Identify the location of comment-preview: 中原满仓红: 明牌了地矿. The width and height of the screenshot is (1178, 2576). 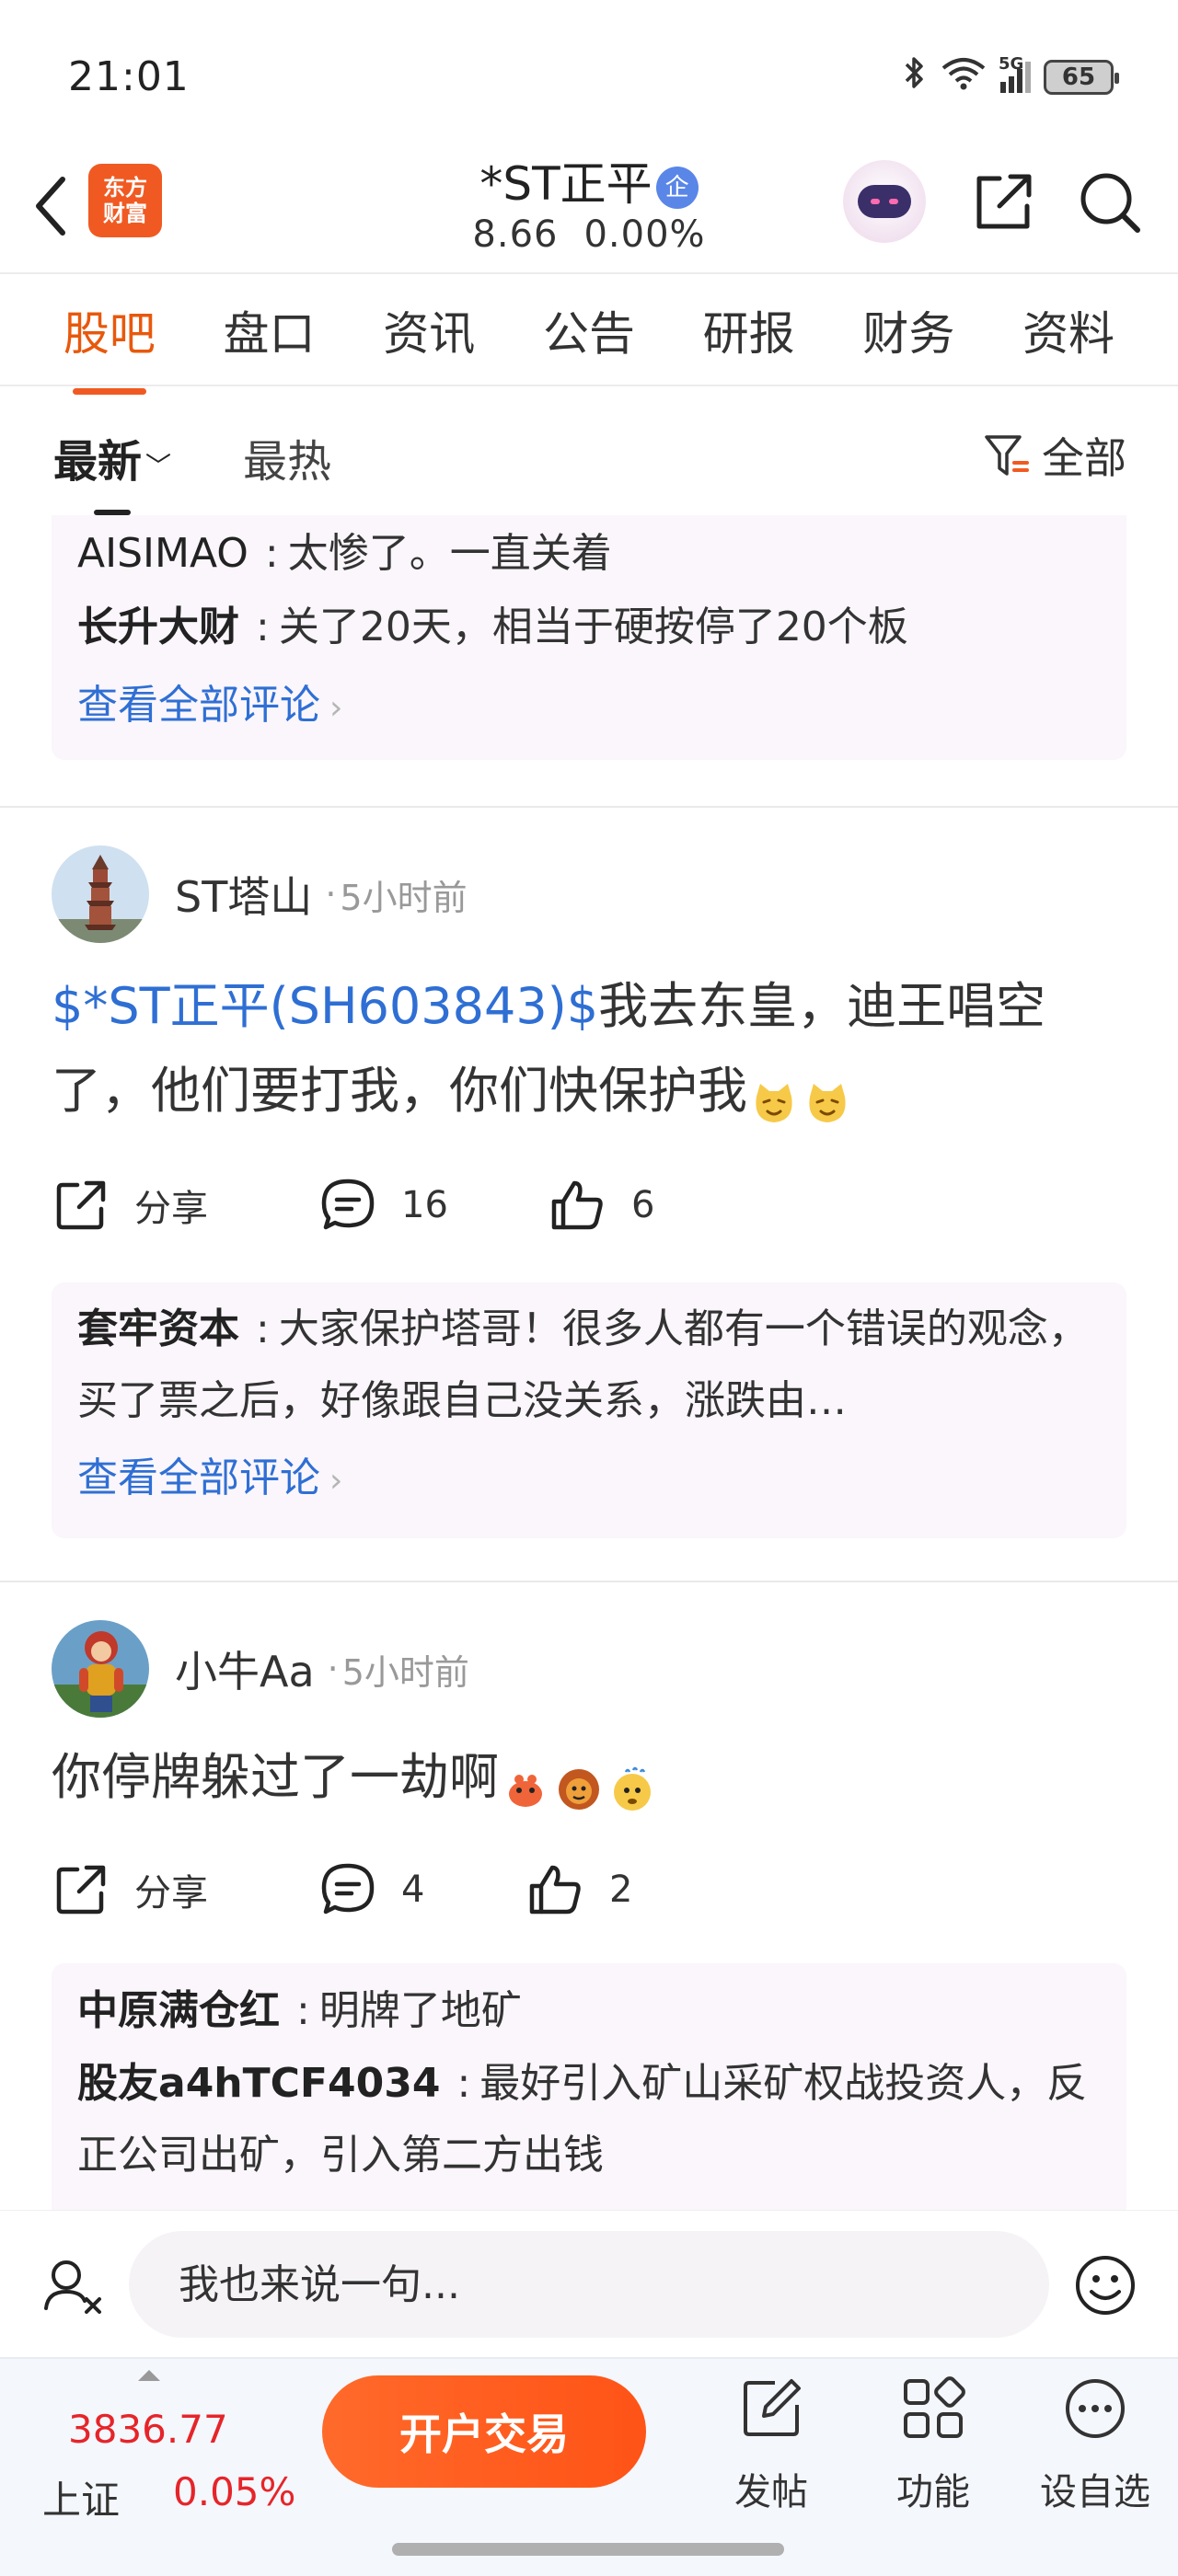
(589, 2011).